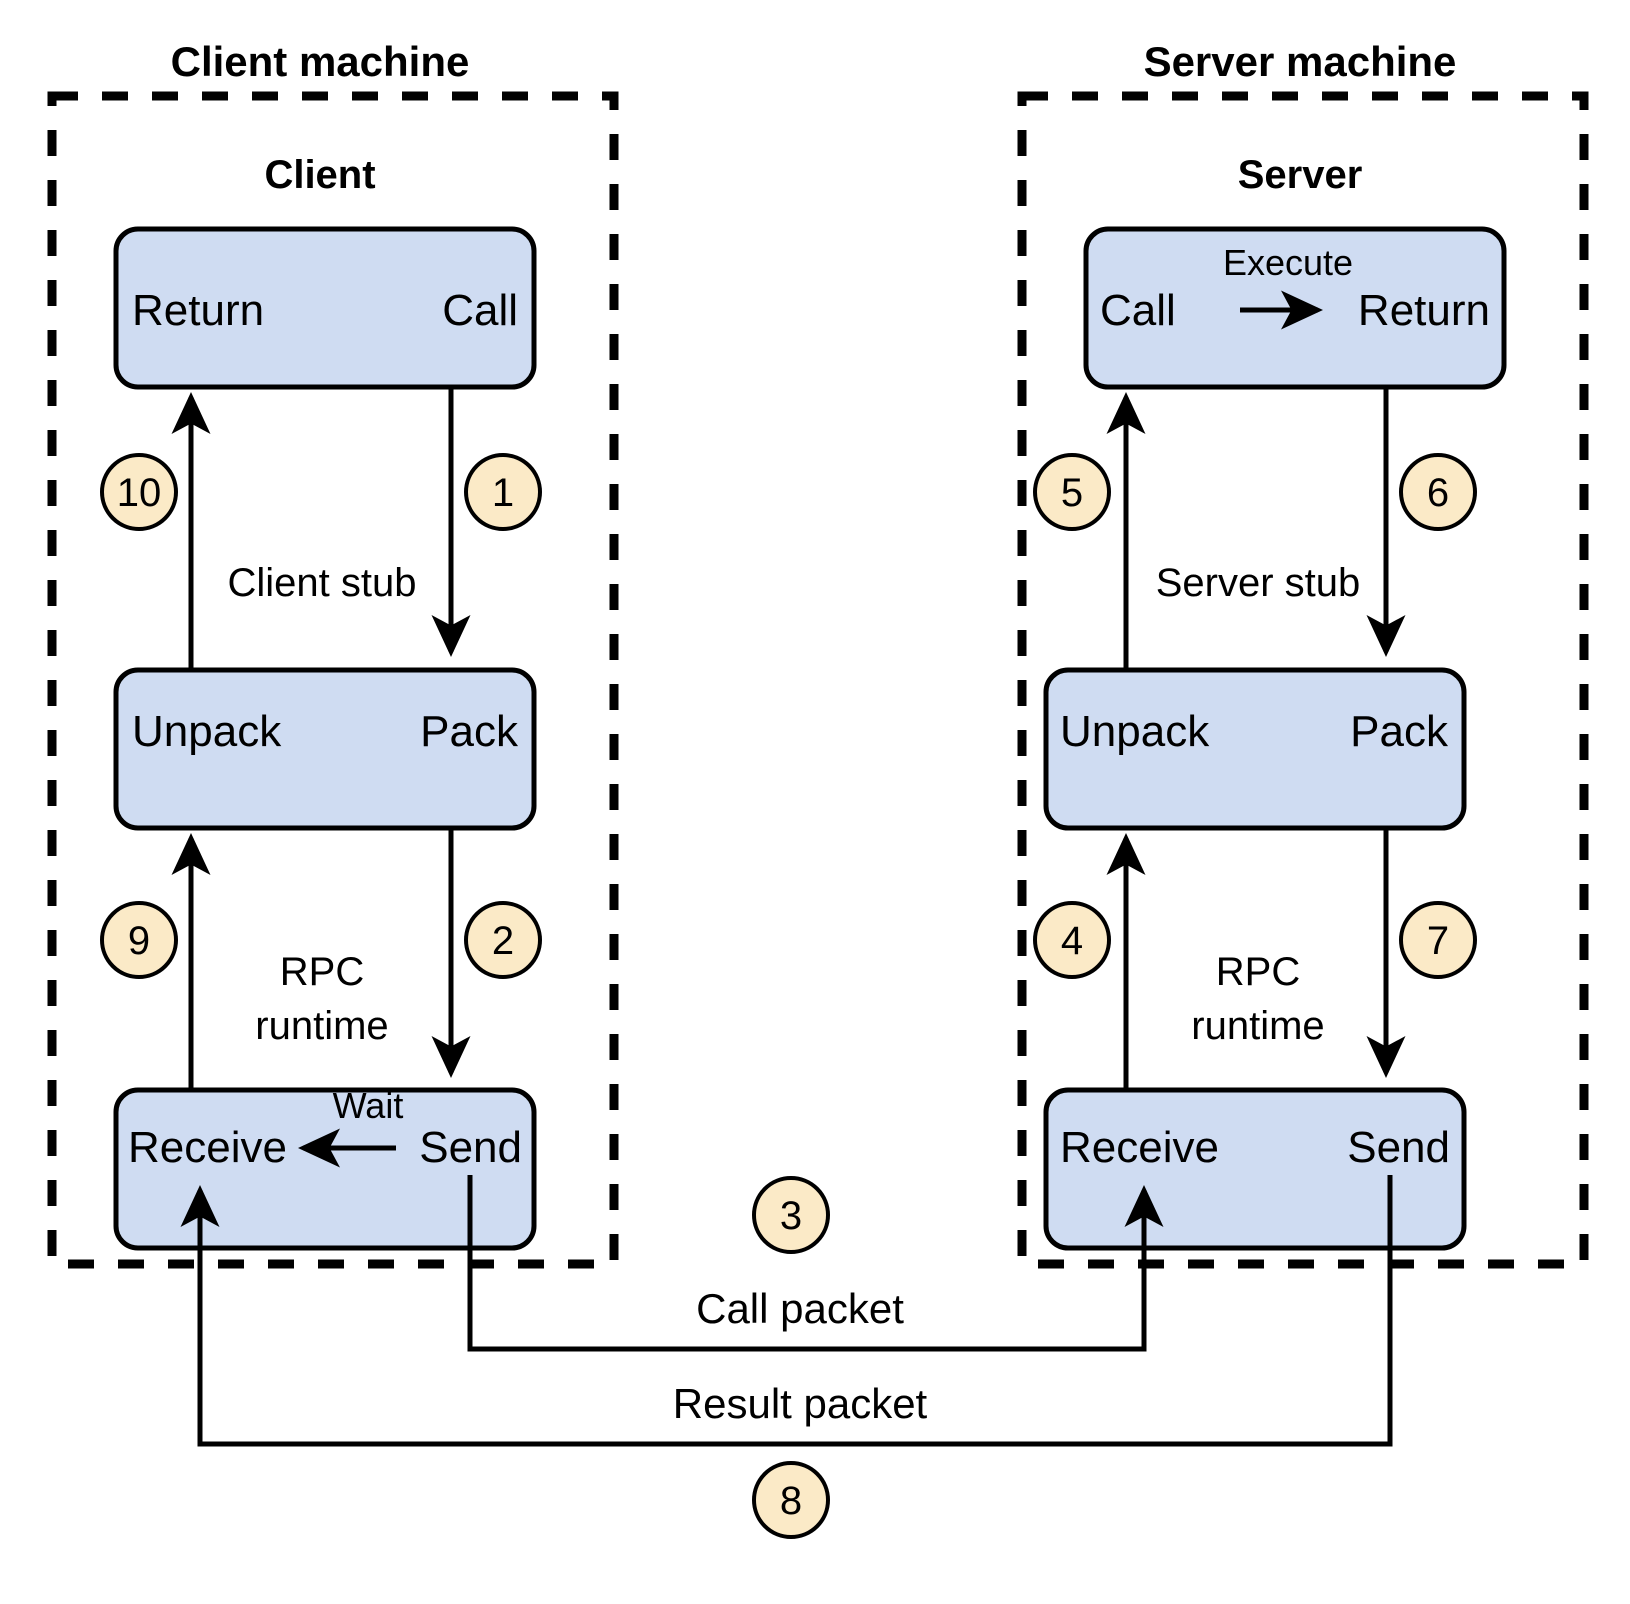 The height and width of the screenshot is (1604, 1630). I want to click on client-stub-unpack-label: Unpack, so click(207, 731).